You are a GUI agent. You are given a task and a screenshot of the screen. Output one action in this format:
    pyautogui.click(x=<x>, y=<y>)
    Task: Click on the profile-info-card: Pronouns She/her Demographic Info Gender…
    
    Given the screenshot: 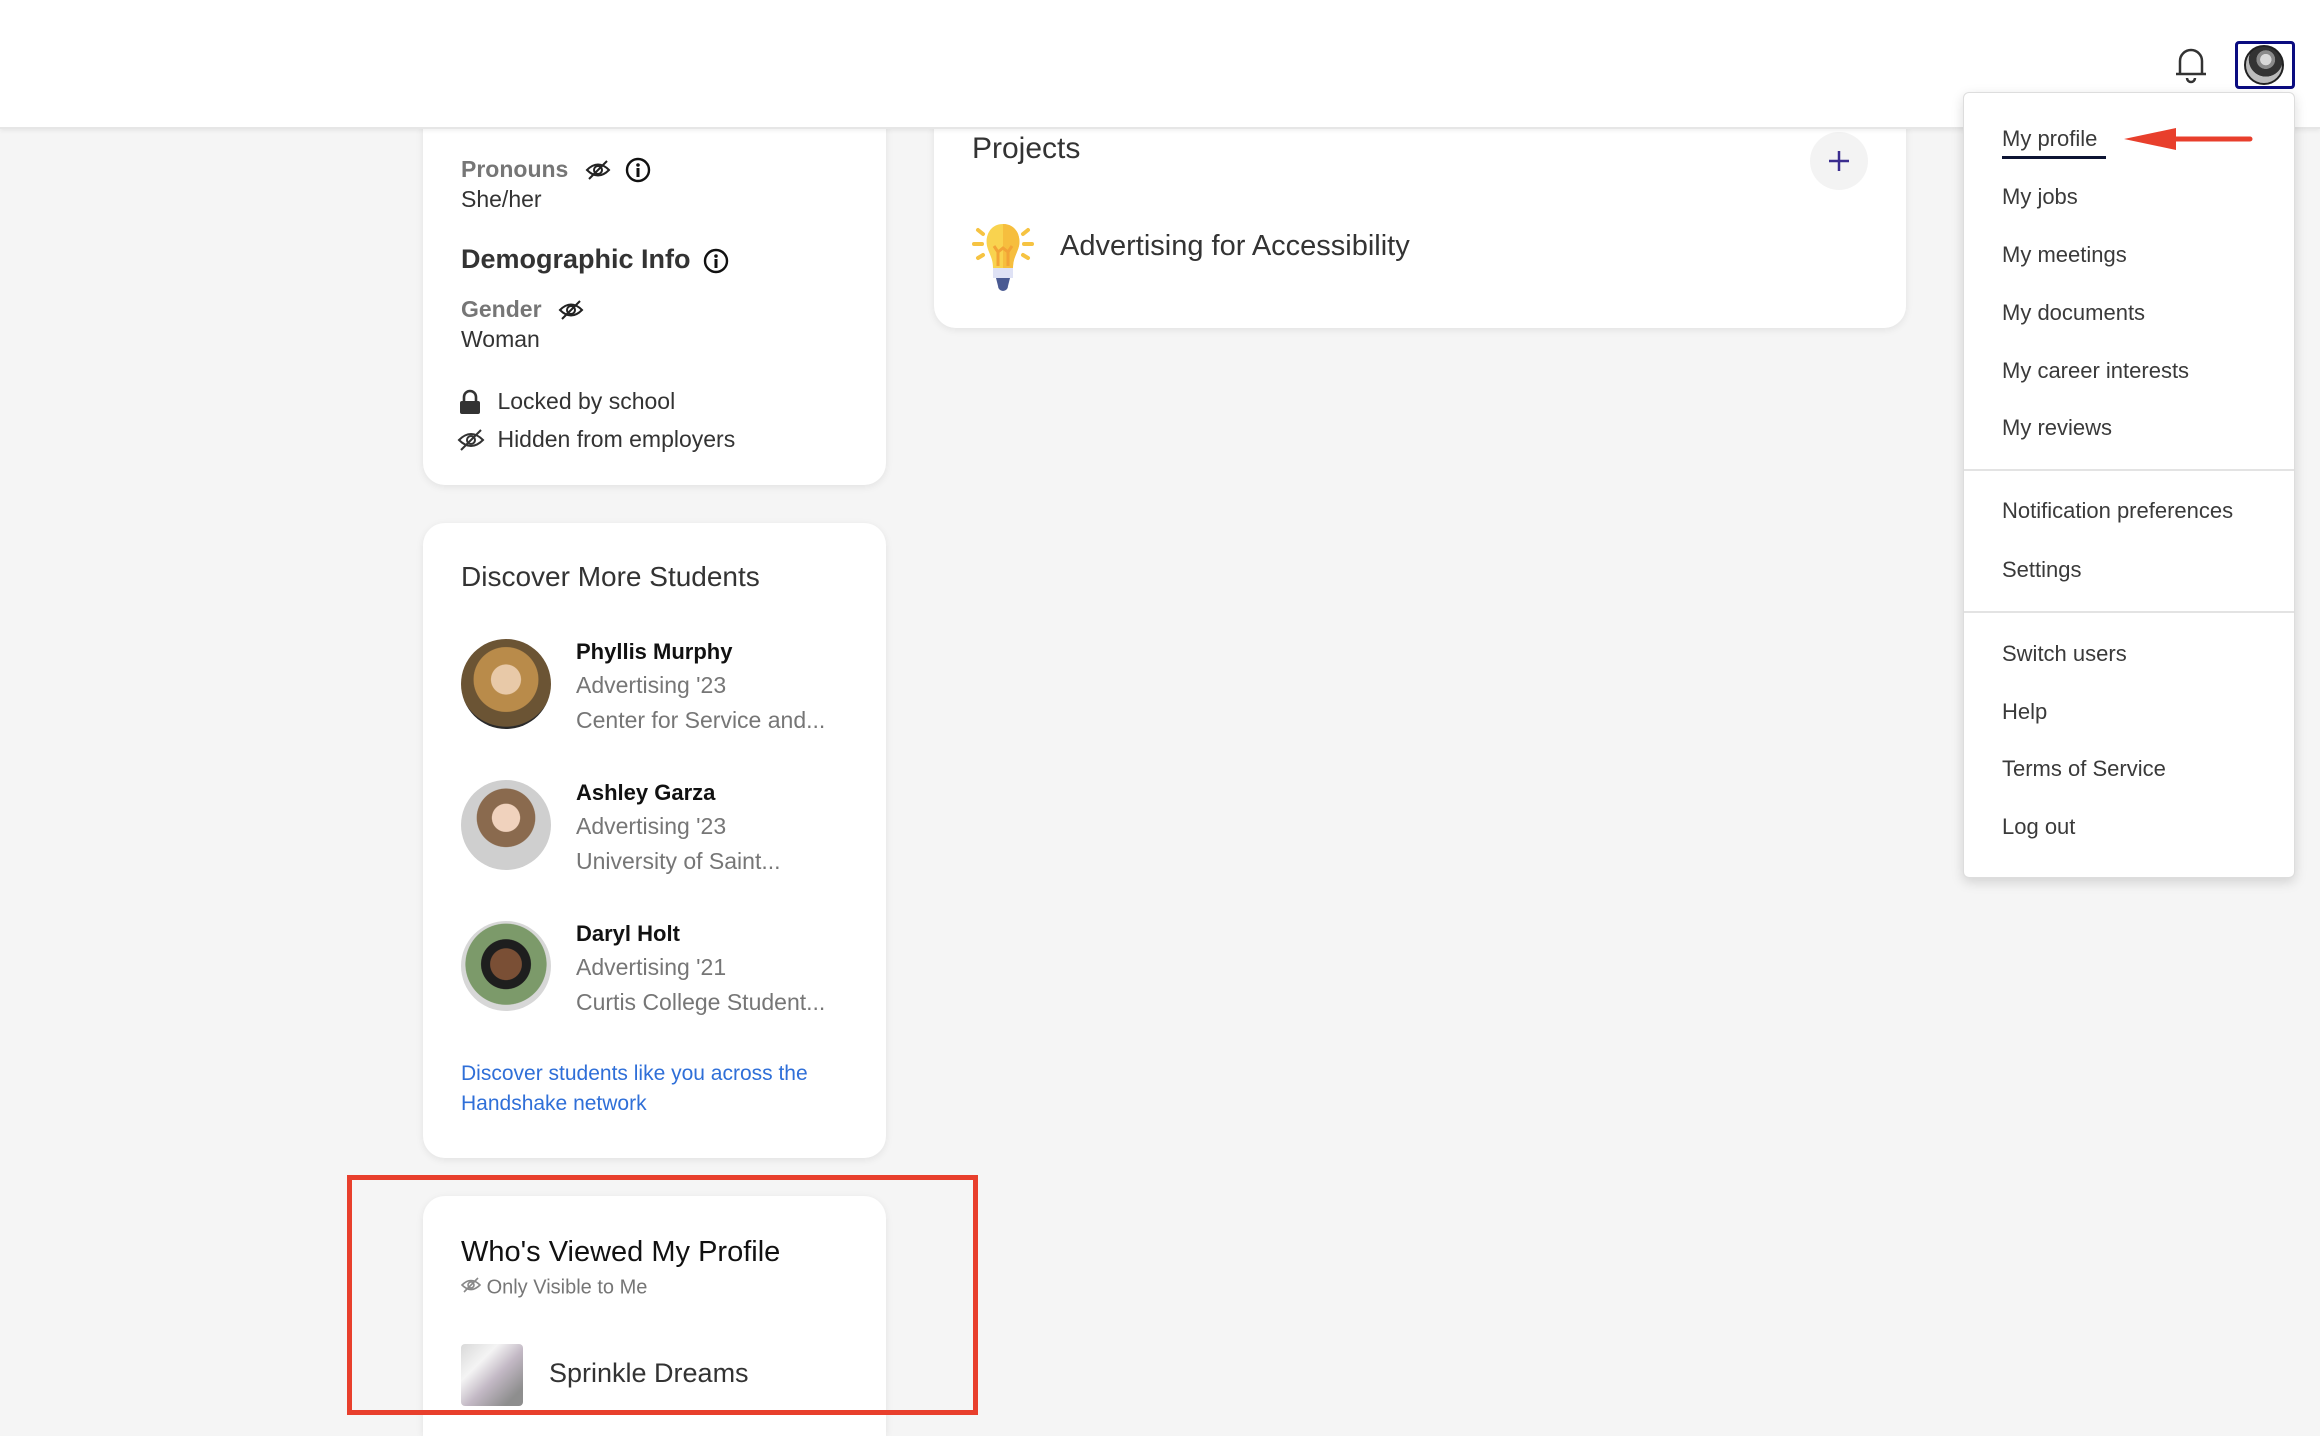 What is the action you would take?
    pyautogui.click(x=654, y=287)
    